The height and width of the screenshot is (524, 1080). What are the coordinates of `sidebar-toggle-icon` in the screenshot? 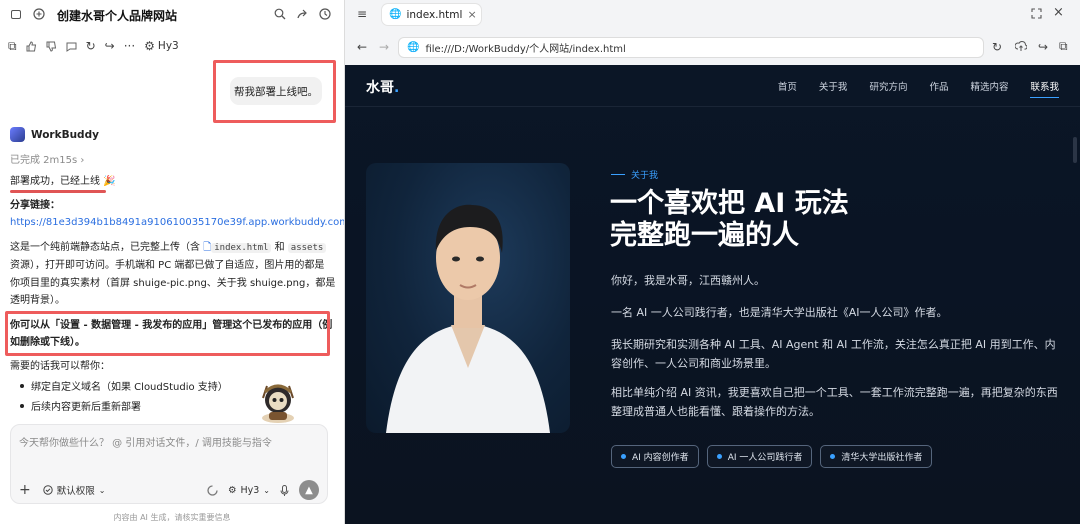 It's located at (16, 14).